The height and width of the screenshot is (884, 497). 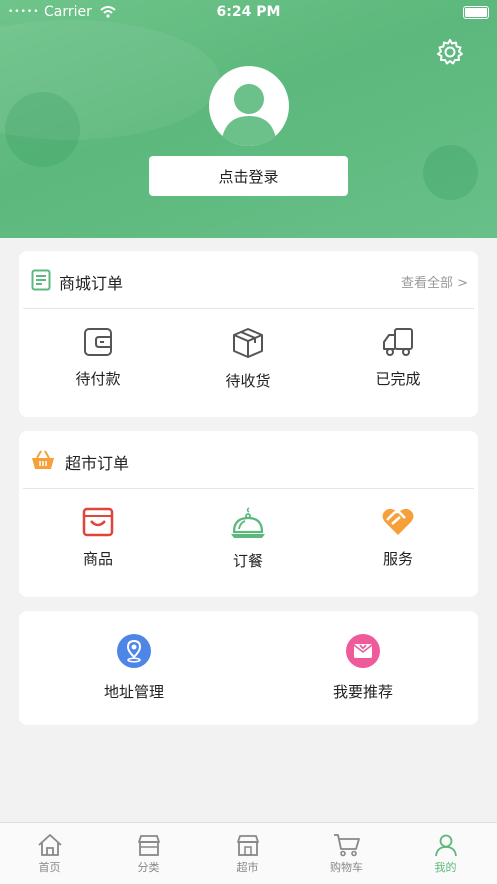 What do you see at coordinates (346, 867) in the screenshot?
I see `tab-cart-label: 购物车` at bounding box center [346, 867].